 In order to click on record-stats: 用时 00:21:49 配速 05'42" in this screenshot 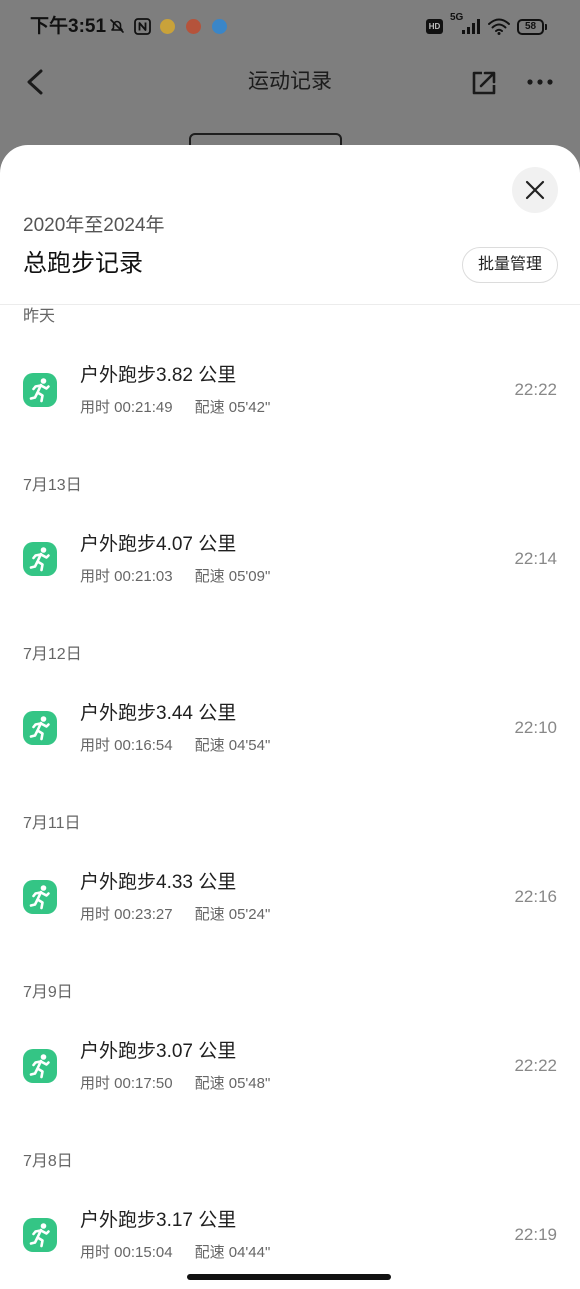, I will do `click(175, 408)`.